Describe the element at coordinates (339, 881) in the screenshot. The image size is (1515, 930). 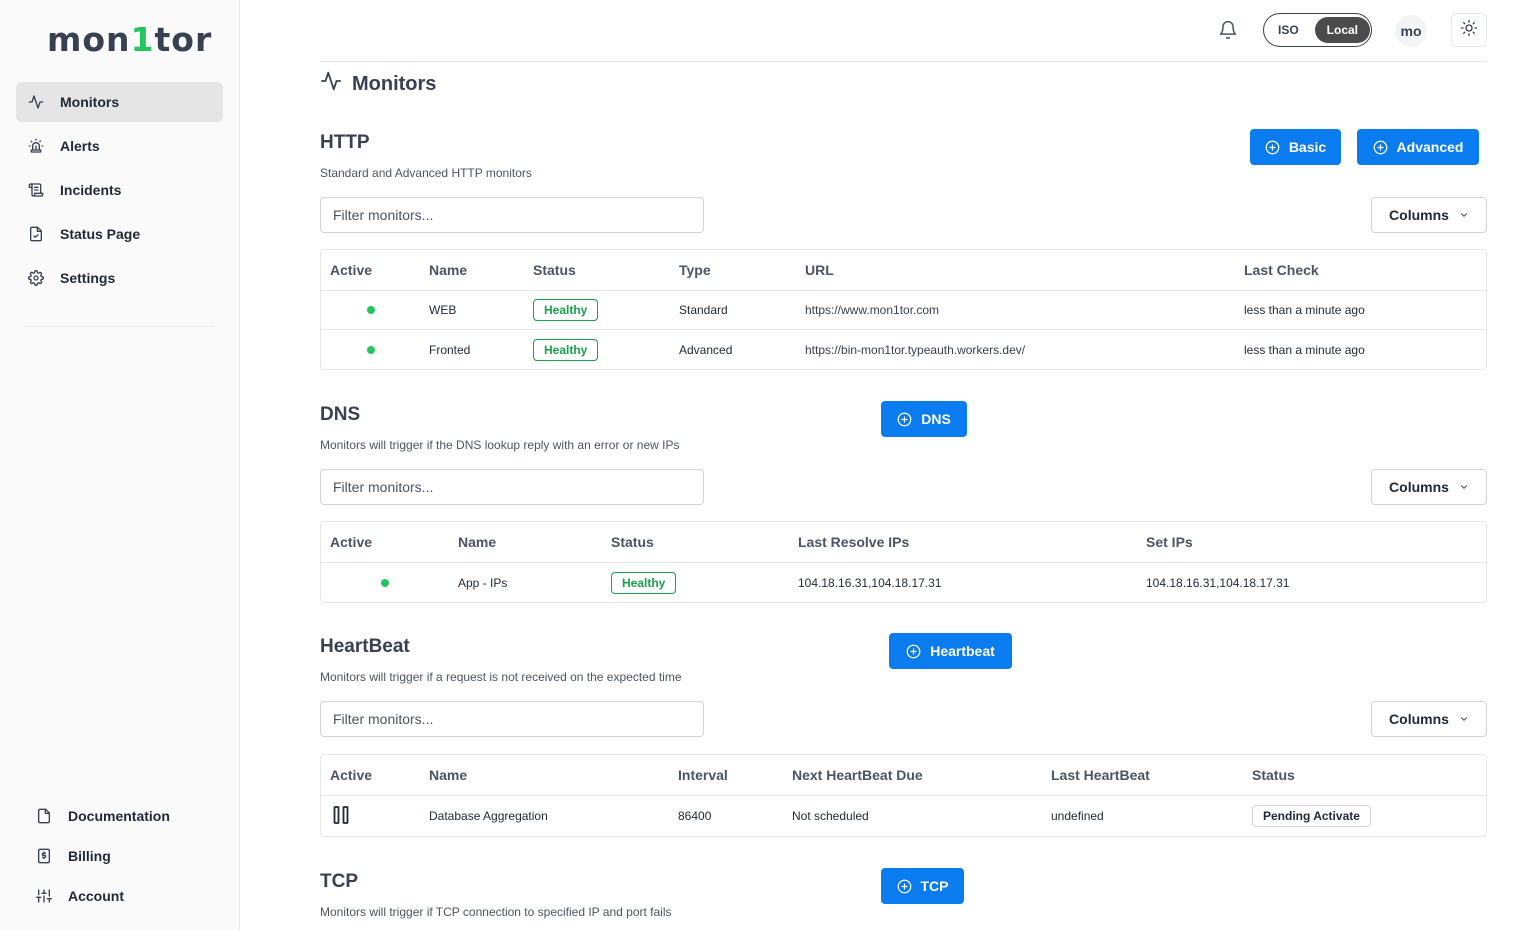
I see `tcp-section-title: TCP` at that location.